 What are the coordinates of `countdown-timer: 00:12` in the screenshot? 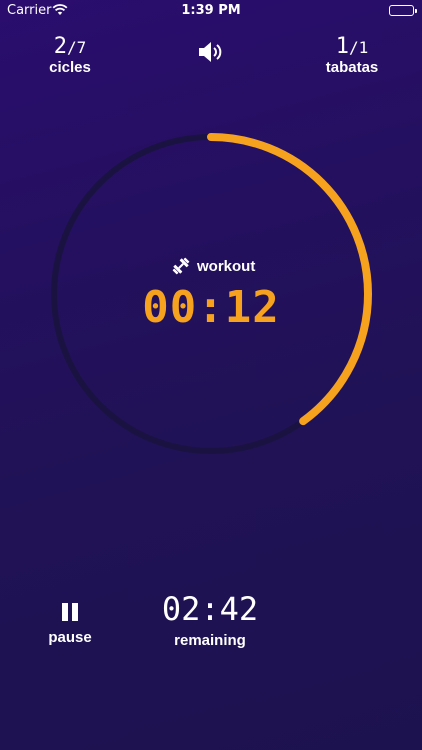 It's located at (211, 307).